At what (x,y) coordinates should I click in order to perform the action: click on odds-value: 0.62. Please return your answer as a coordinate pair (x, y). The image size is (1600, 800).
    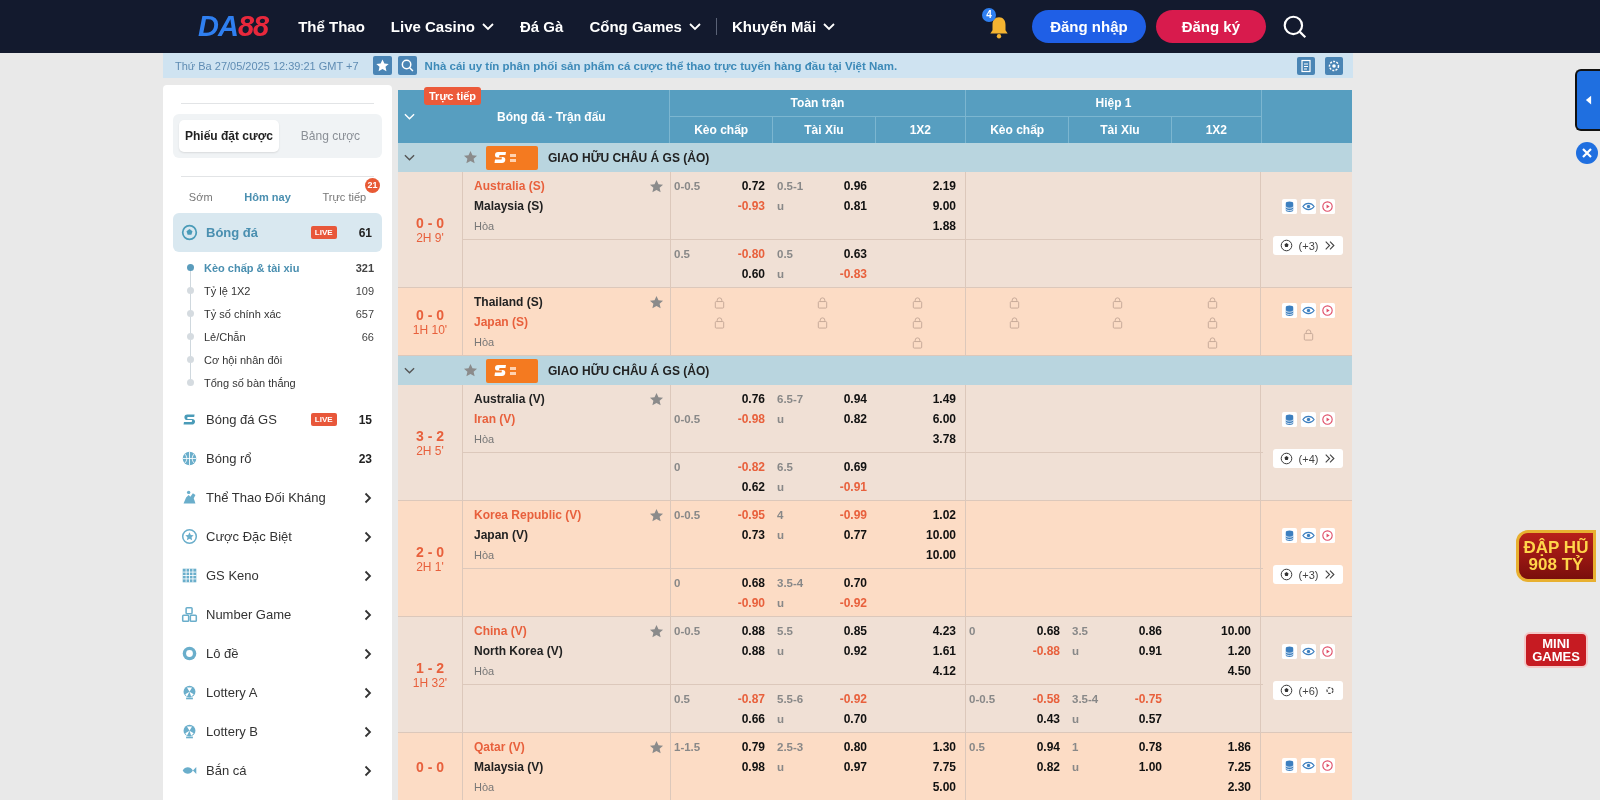
    Looking at the image, I should click on (753, 487).